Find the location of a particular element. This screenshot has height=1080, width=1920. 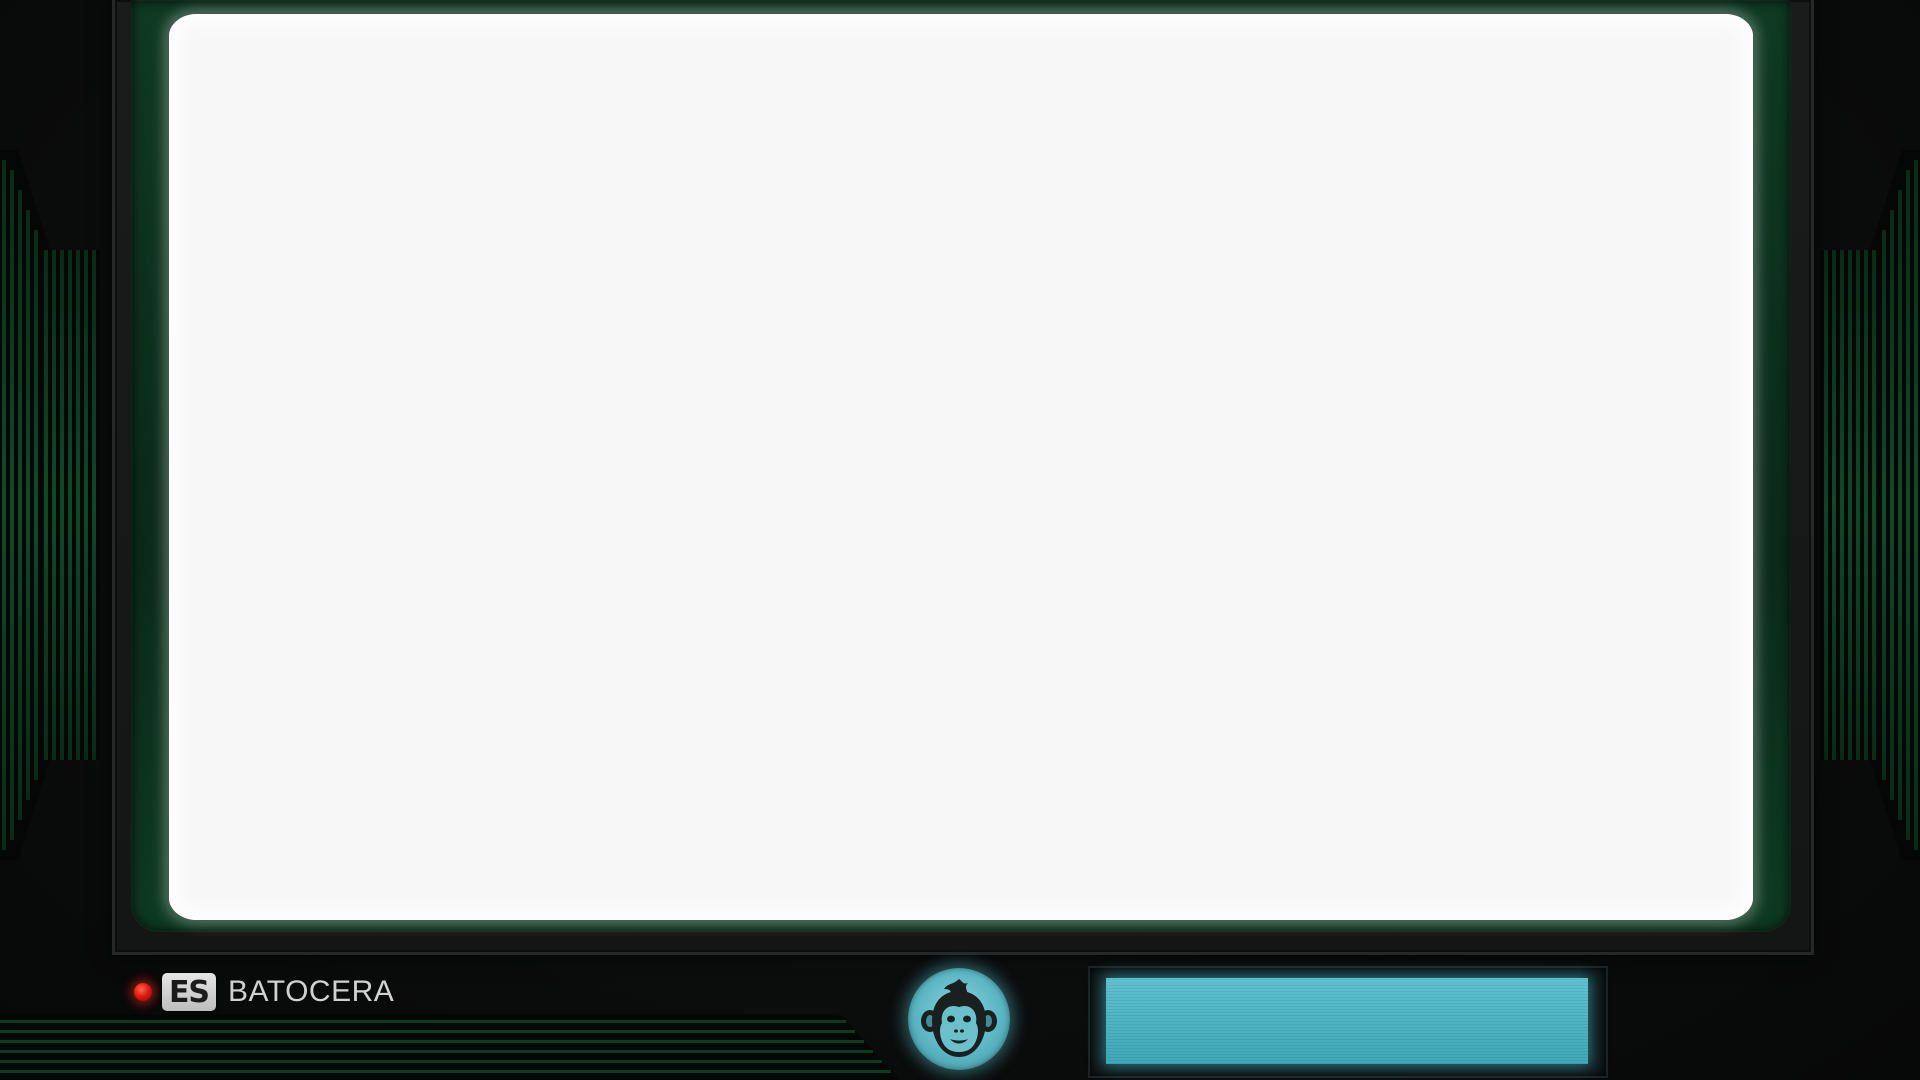

info-screen is located at coordinates (1347, 1021).